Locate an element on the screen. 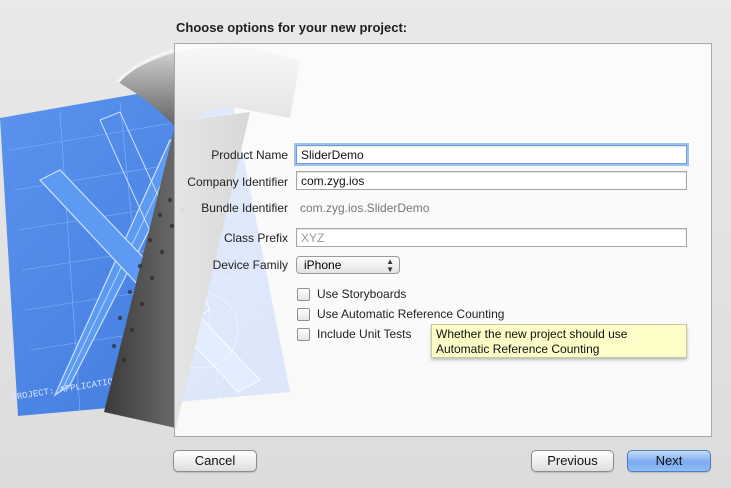  bundle-identifier-value: com.zyg.ios.SliderDemo is located at coordinates (365, 208).